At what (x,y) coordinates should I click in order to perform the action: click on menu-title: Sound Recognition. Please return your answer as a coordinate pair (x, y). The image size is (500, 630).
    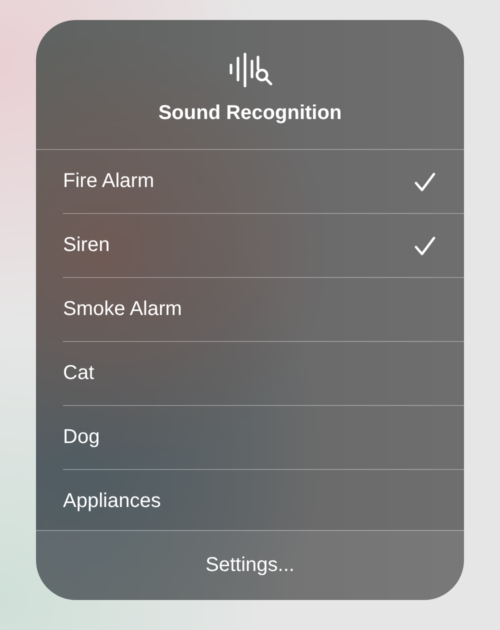
    Looking at the image, I should click on (250, 113).